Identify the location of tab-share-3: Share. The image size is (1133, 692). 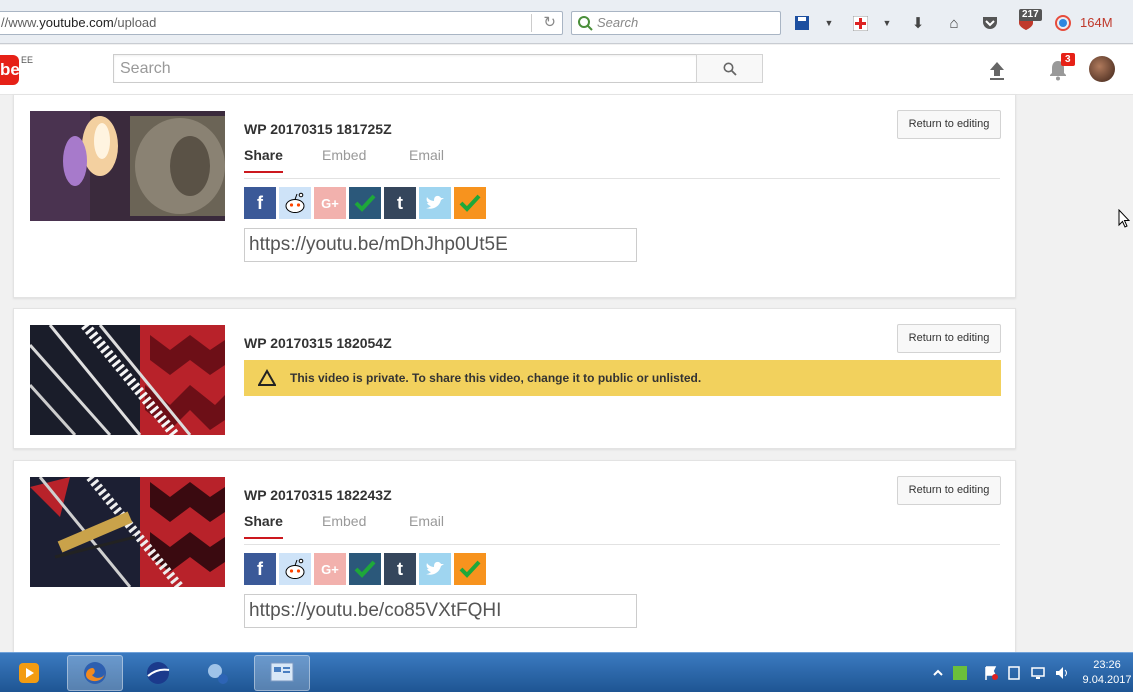
(263, 526).